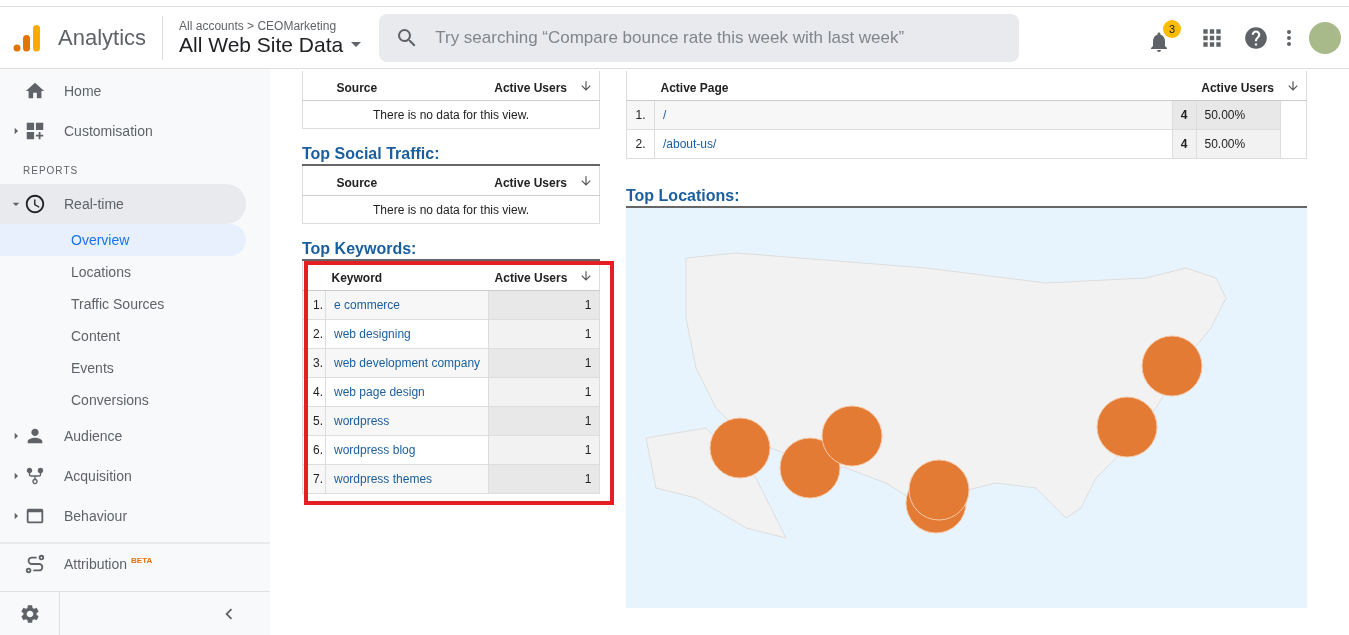 This screenshot has width=1349, height=635. I want to click on nav-item: Acquisition, so click(123, 476).